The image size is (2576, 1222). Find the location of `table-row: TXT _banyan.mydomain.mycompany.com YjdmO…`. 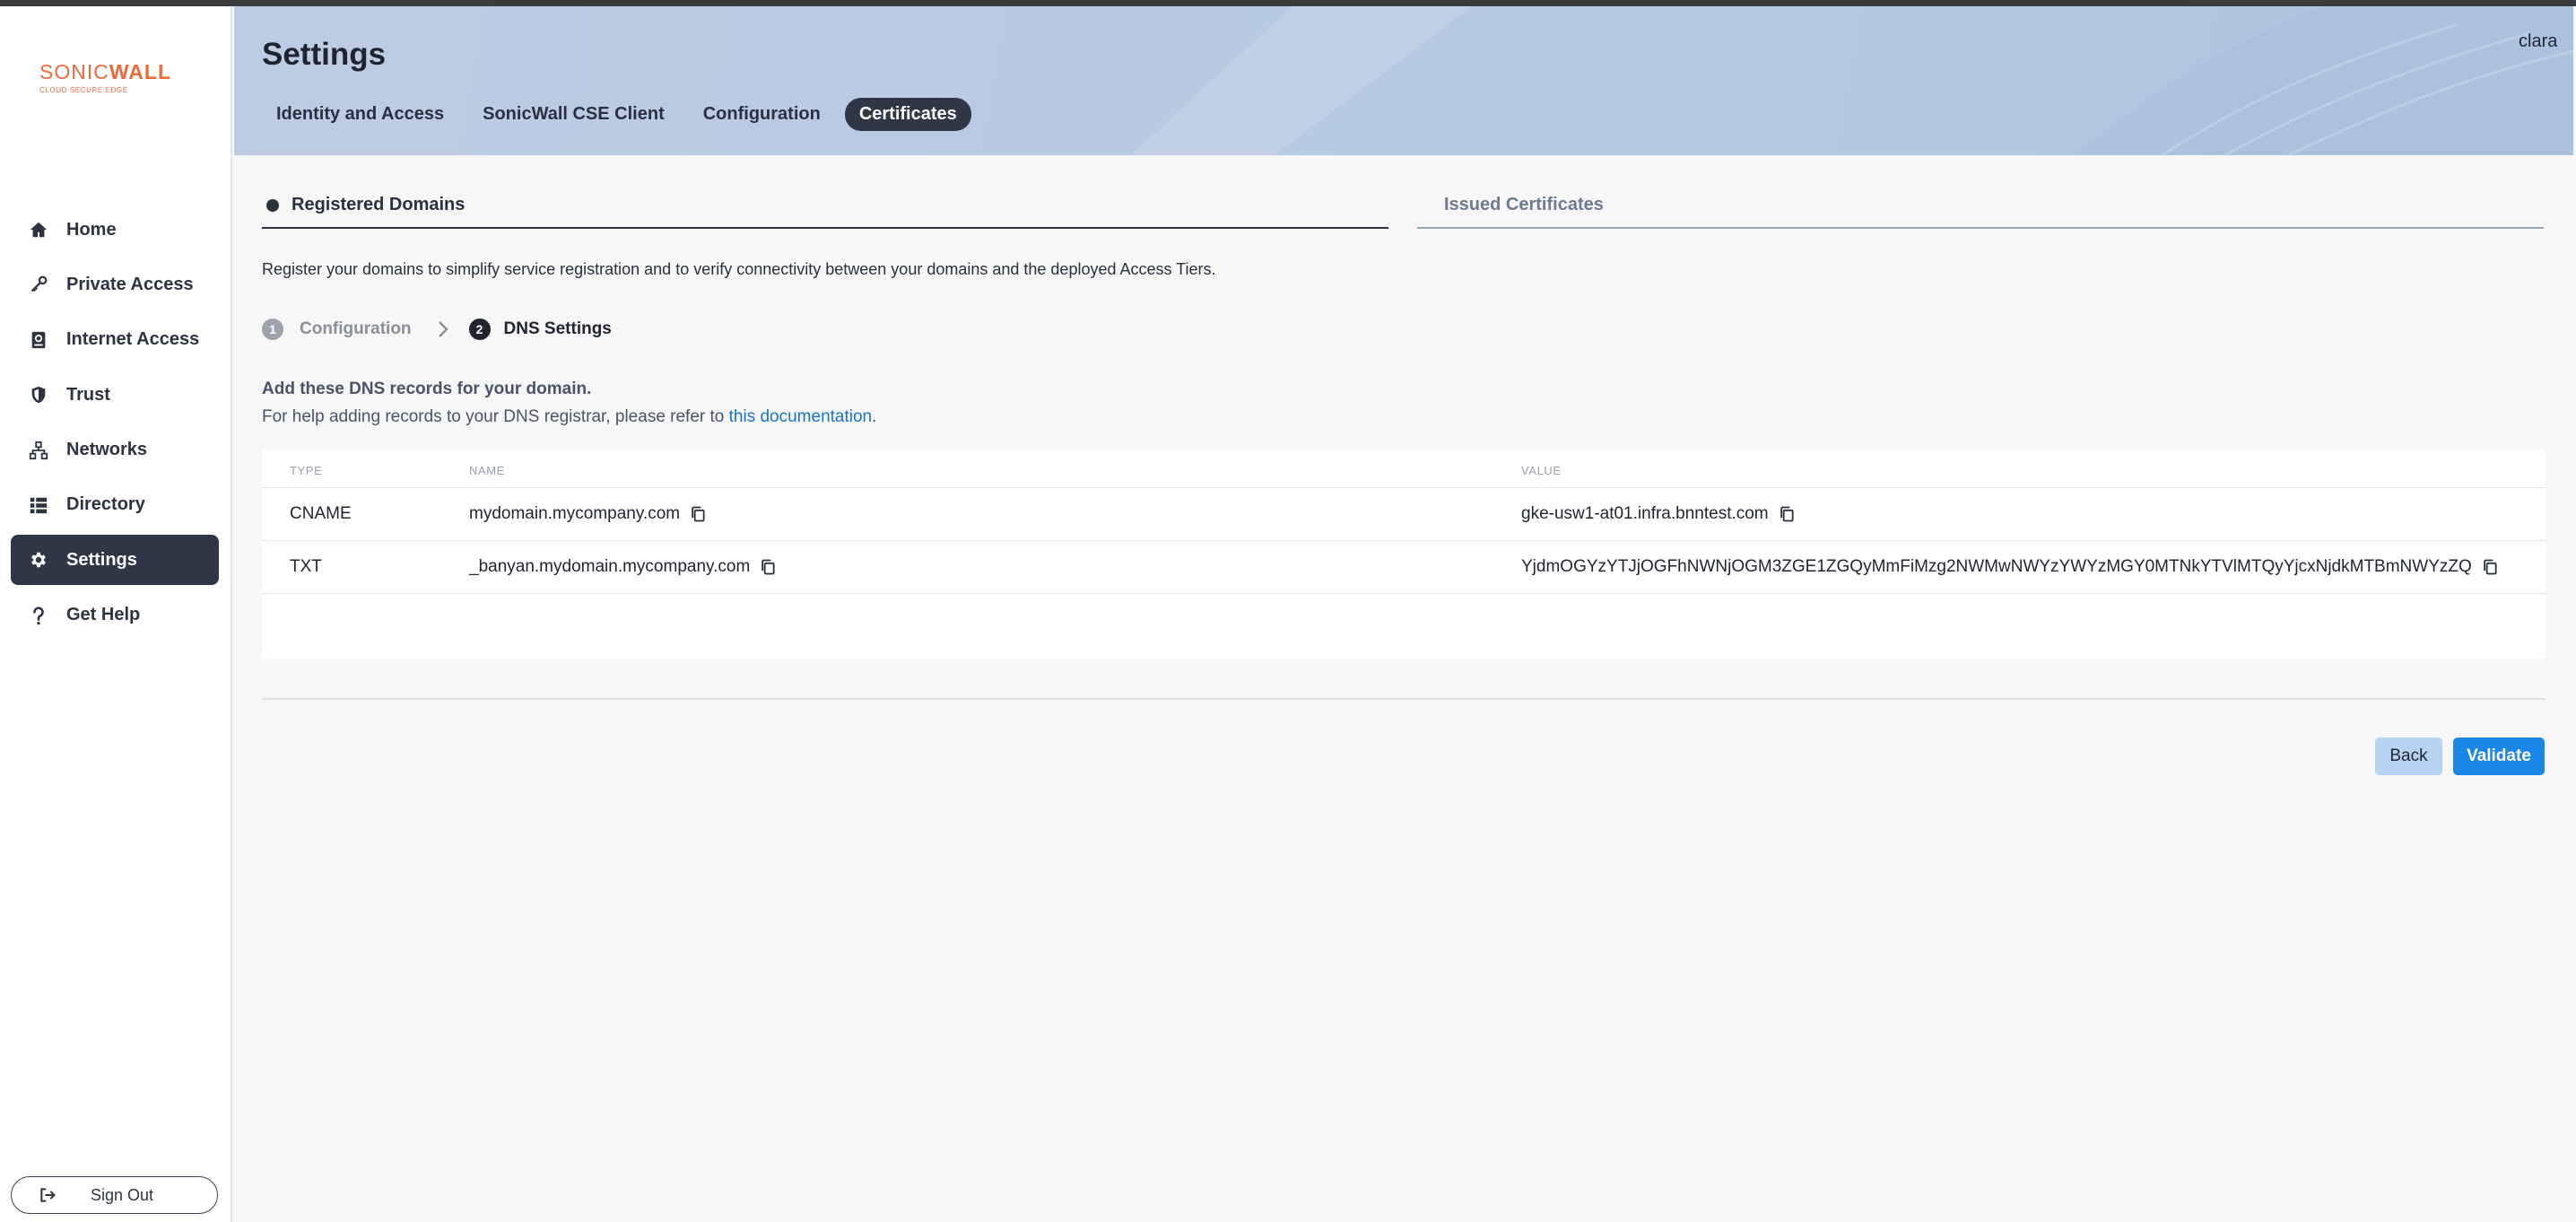

table-row: TXT _banyan.mydomain.mycompany.com YjdmO… is located at coordinates (1404, 567).